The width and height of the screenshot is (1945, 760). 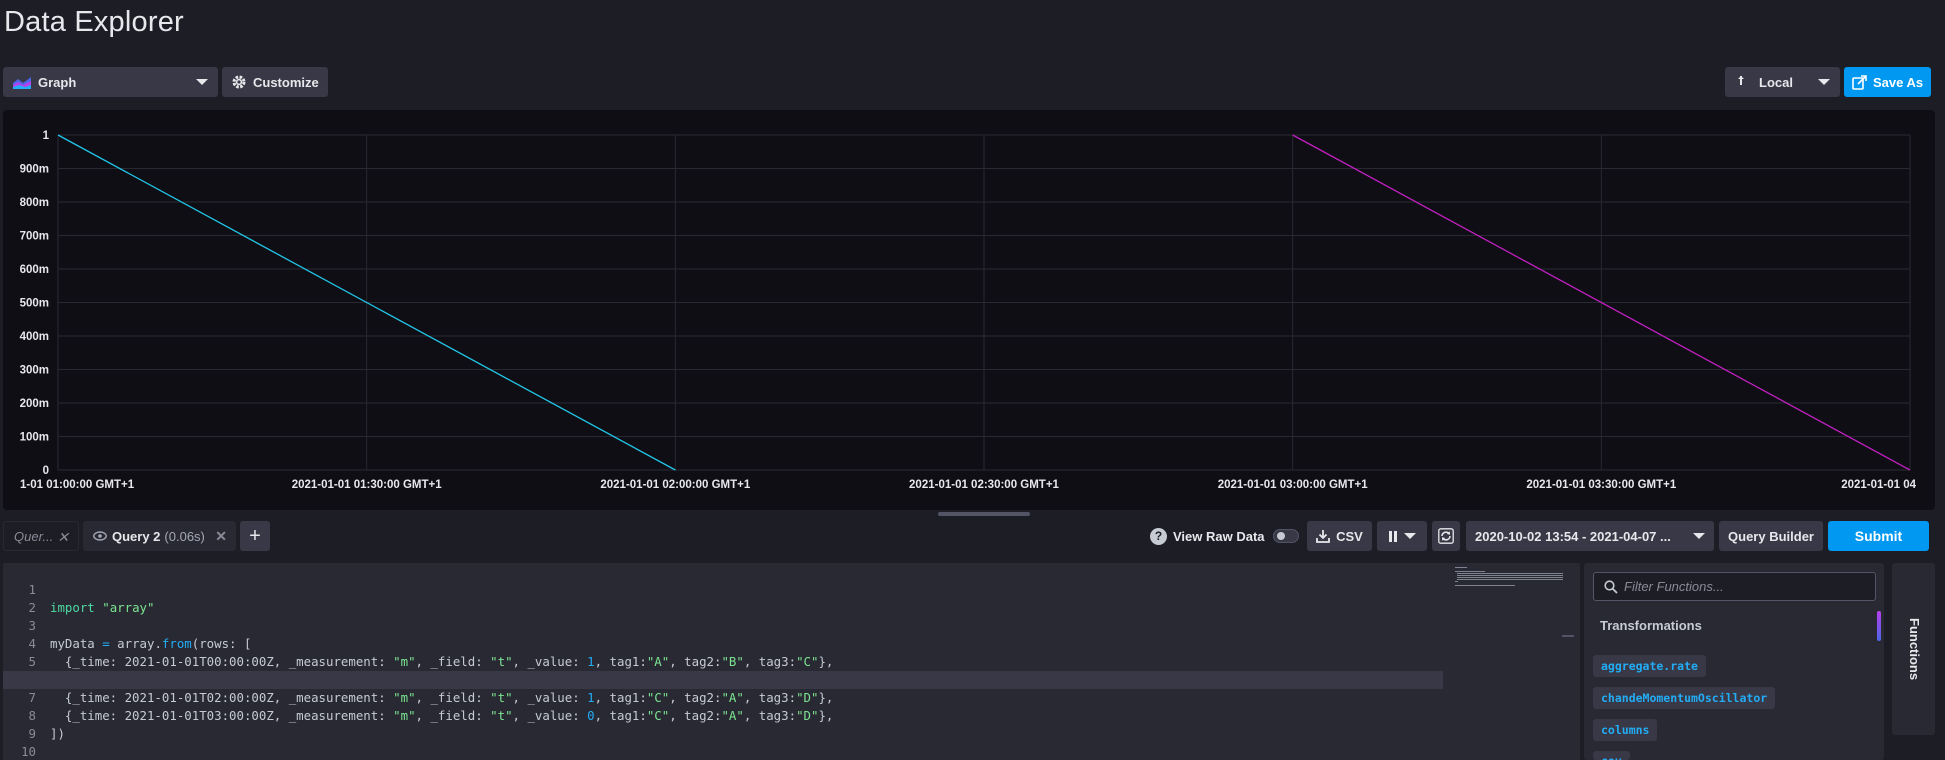 I want to click on refresh-icon, so click(x=1446, y=536).